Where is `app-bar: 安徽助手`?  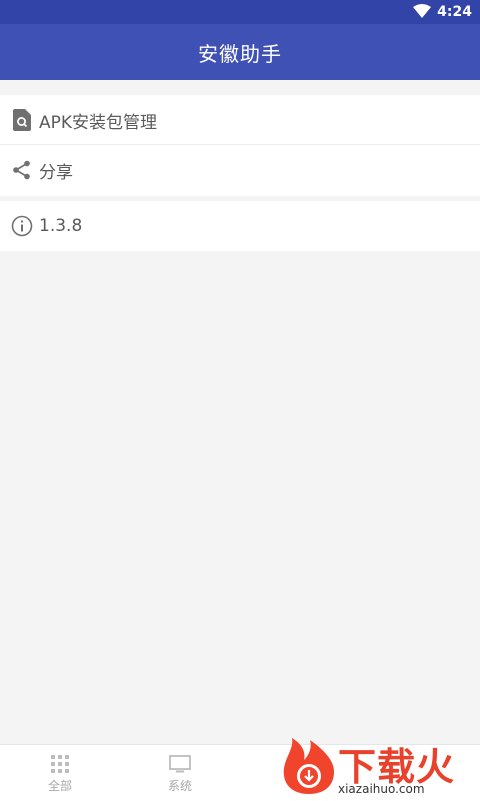 app-bar: 安徽助手 is located at coordinates (240, 52).